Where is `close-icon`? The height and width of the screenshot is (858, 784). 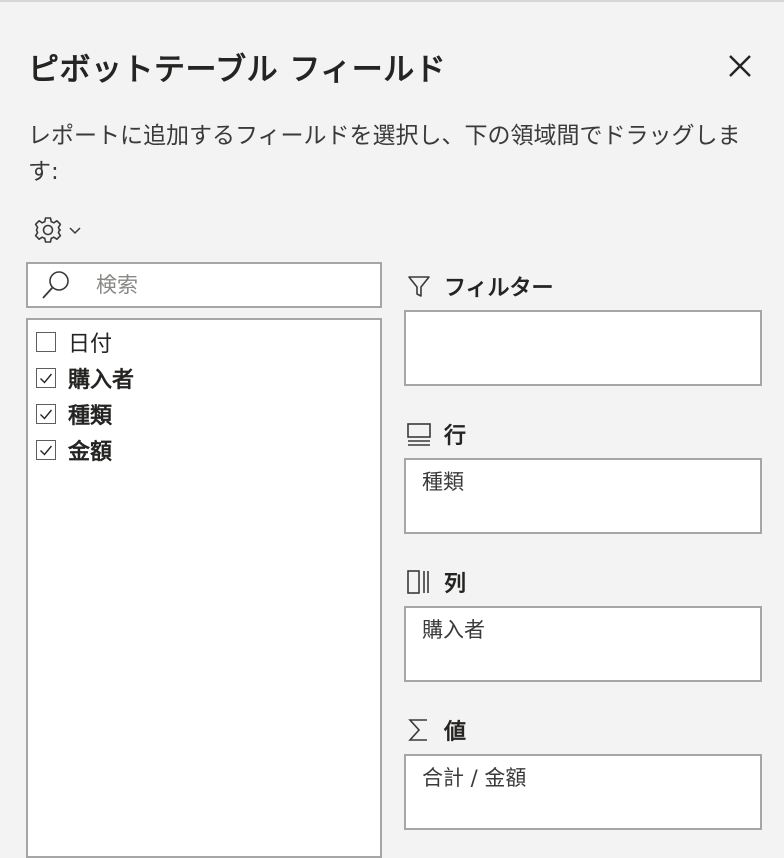 close-icon is located at coordinates (740, 66).